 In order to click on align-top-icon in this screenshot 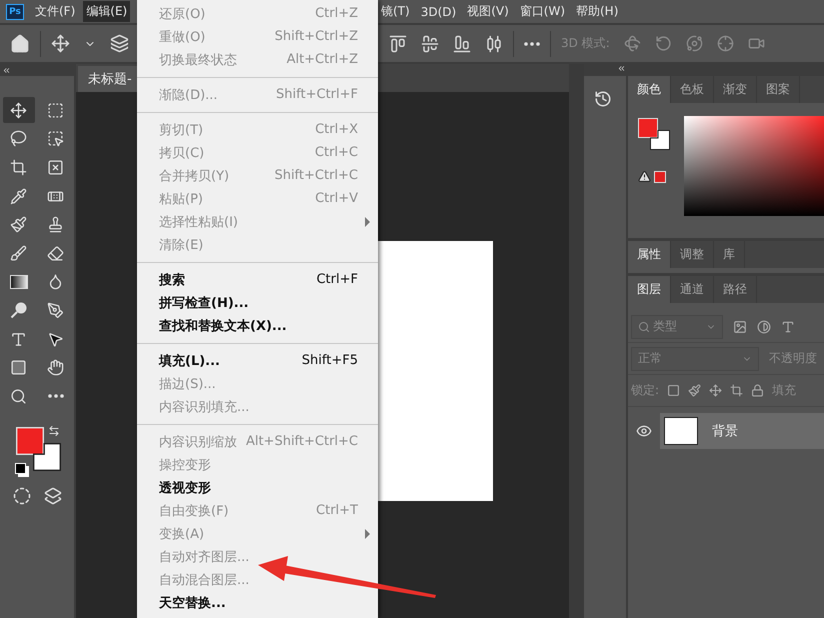, I will do `click(398, 43)`.